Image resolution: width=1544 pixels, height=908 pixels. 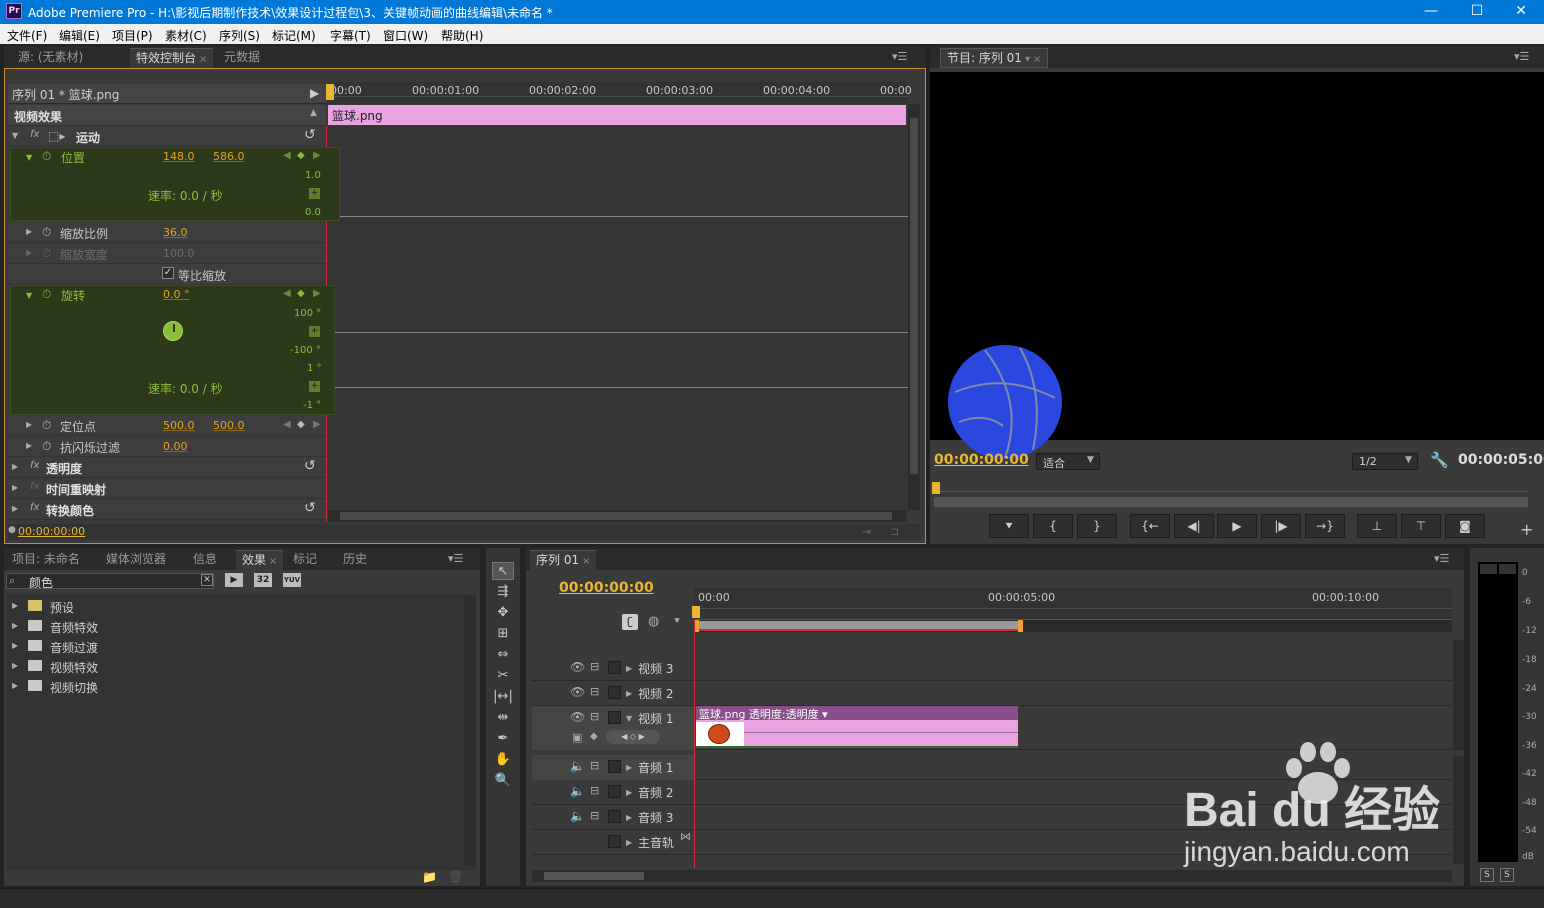 What do you see at coordinates (1487, 875) in the screenshot?
I see `solo-left-button: S` at bounding box center [1487, 875].